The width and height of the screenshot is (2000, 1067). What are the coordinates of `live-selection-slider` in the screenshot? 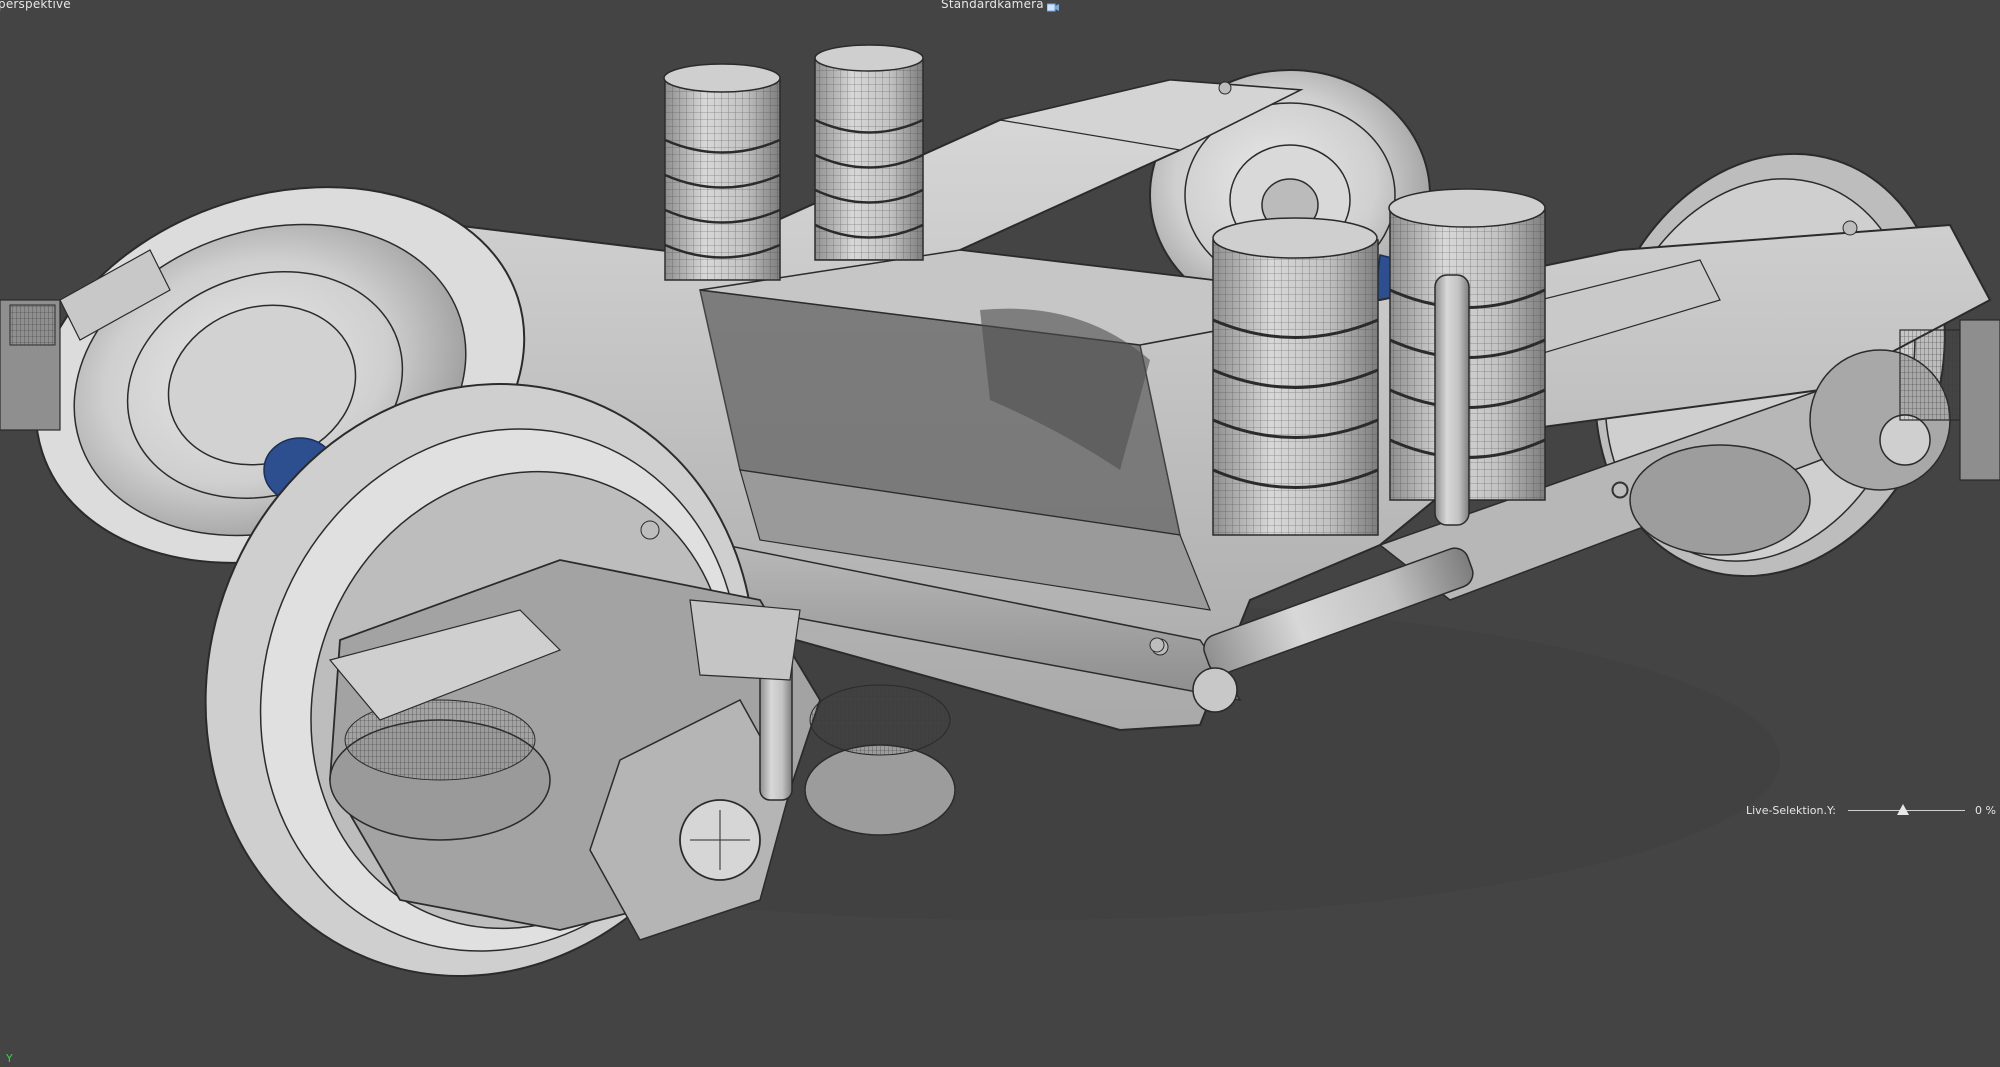 It's located at (1906, 810).